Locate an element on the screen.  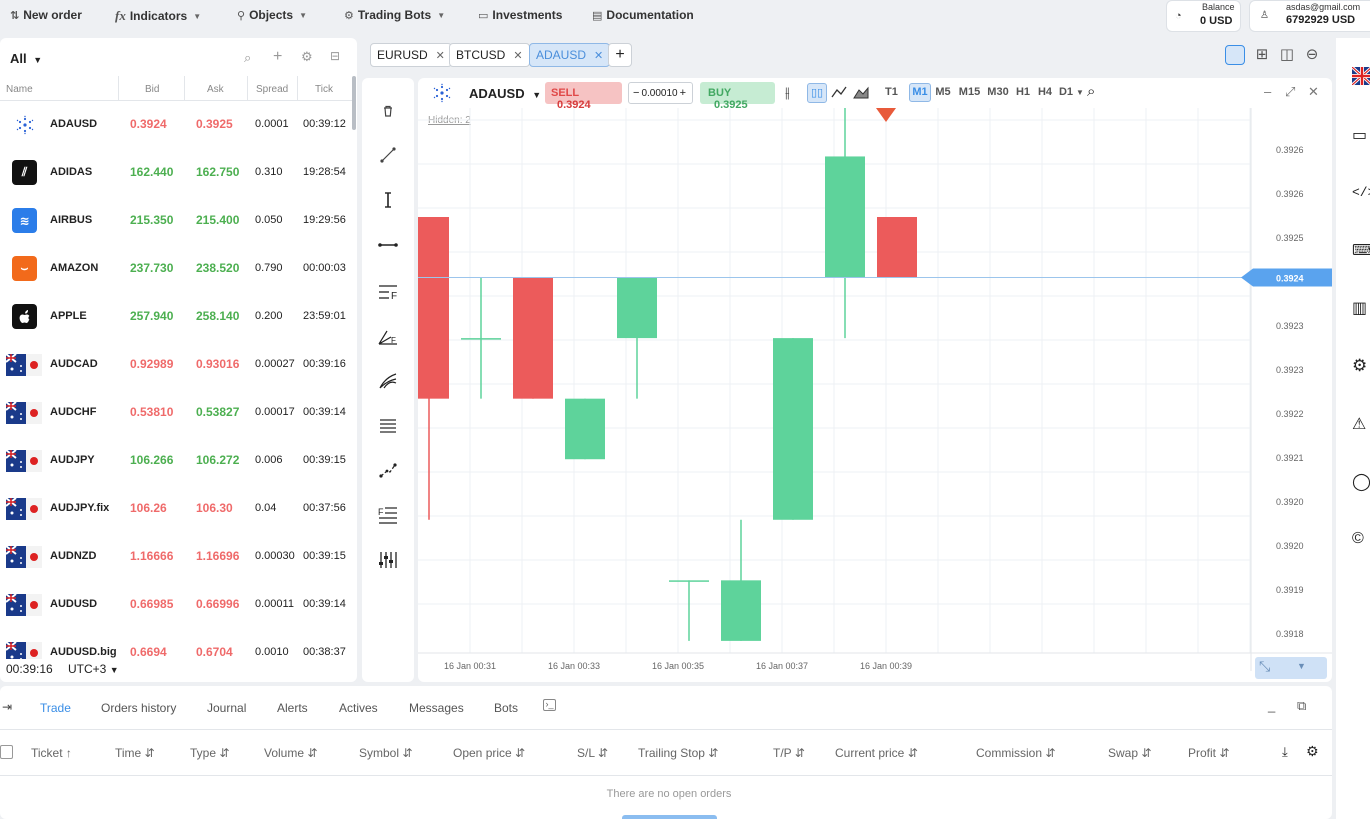
timezone-select: UTC+3 ▼ is located at coordinates (93, 669).